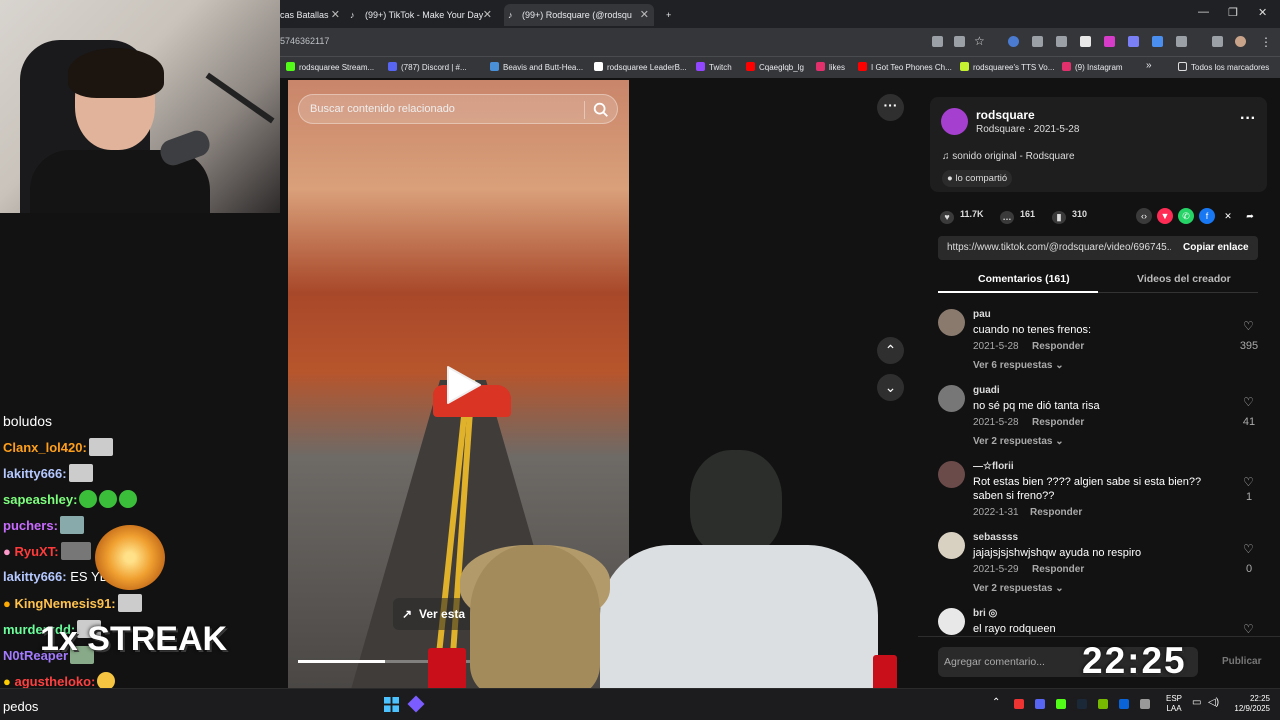  Describe the element at coordinates (1223, 67) in the screenshot. I see `all-bookmarks-button: Todos los marcadores` at that location.